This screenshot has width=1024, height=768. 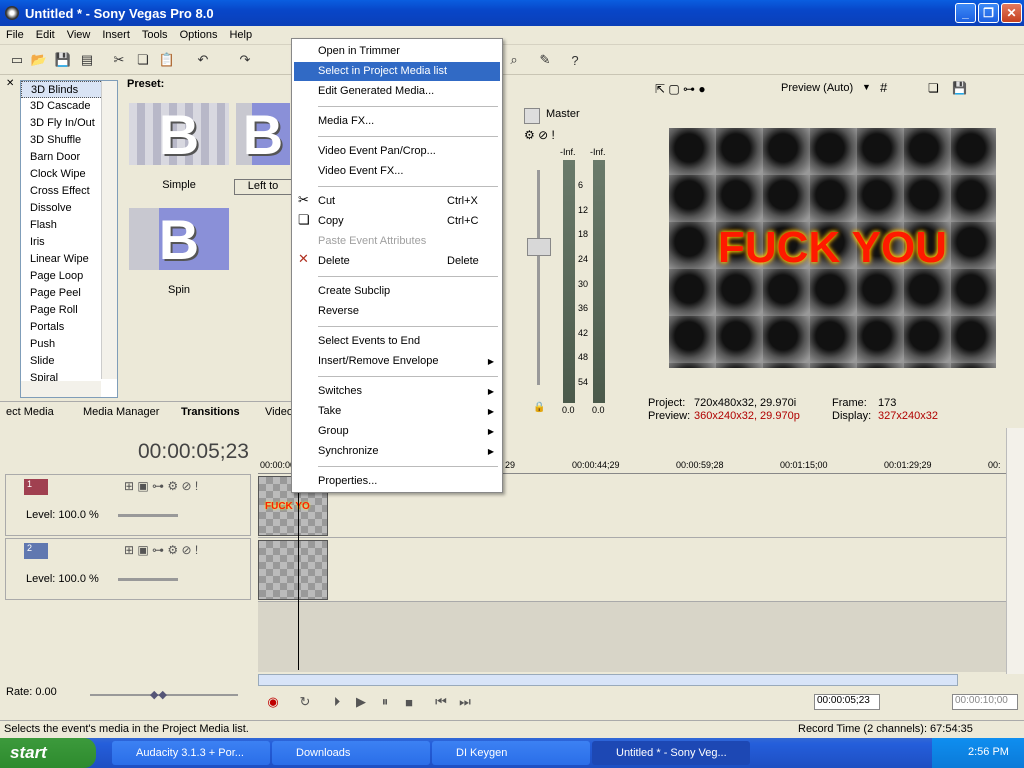 What do you see at coordinates (933, 88) in the screenshot?
I see `copy-snapshot-icon: ❏` at bounding box center [933, 88].